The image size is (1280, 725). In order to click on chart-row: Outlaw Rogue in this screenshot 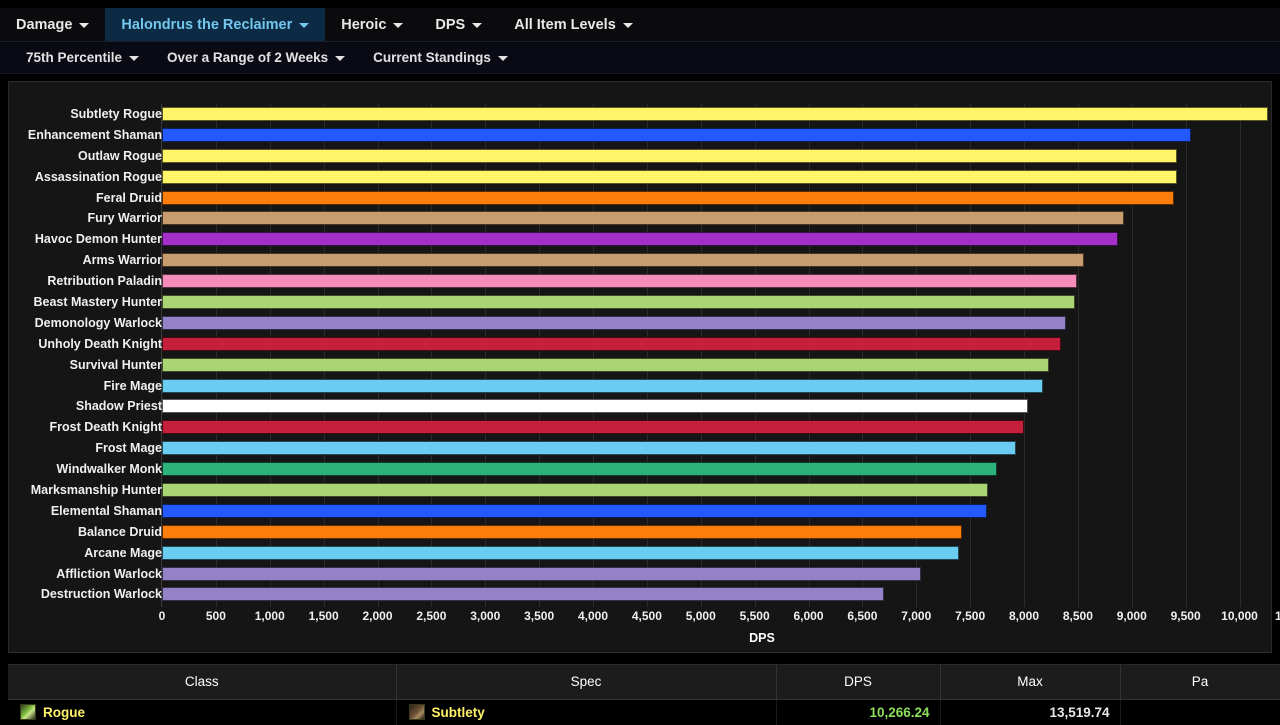, I will do `click(644, 156)`.